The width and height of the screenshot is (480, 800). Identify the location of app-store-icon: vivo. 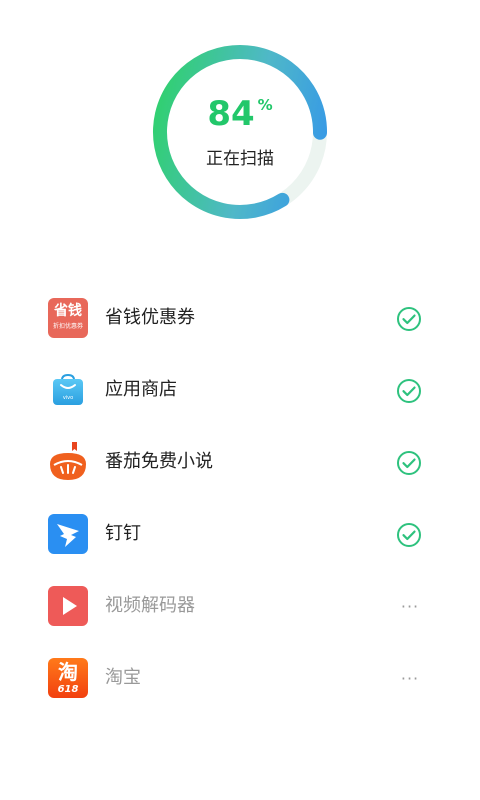
(68, 390).